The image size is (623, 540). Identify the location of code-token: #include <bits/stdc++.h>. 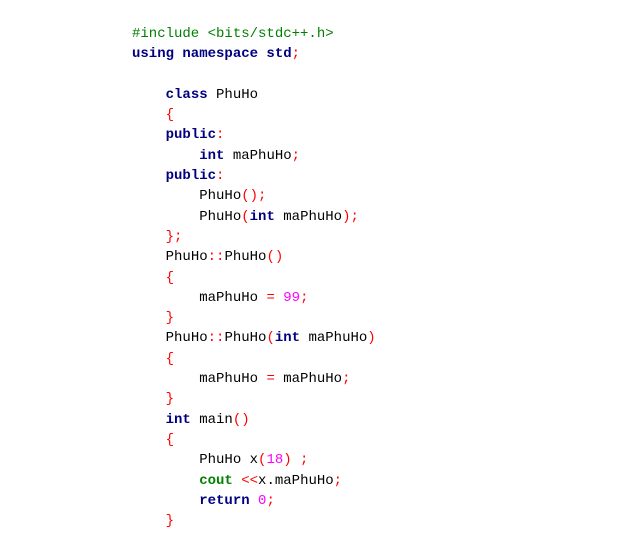
(233, 34).